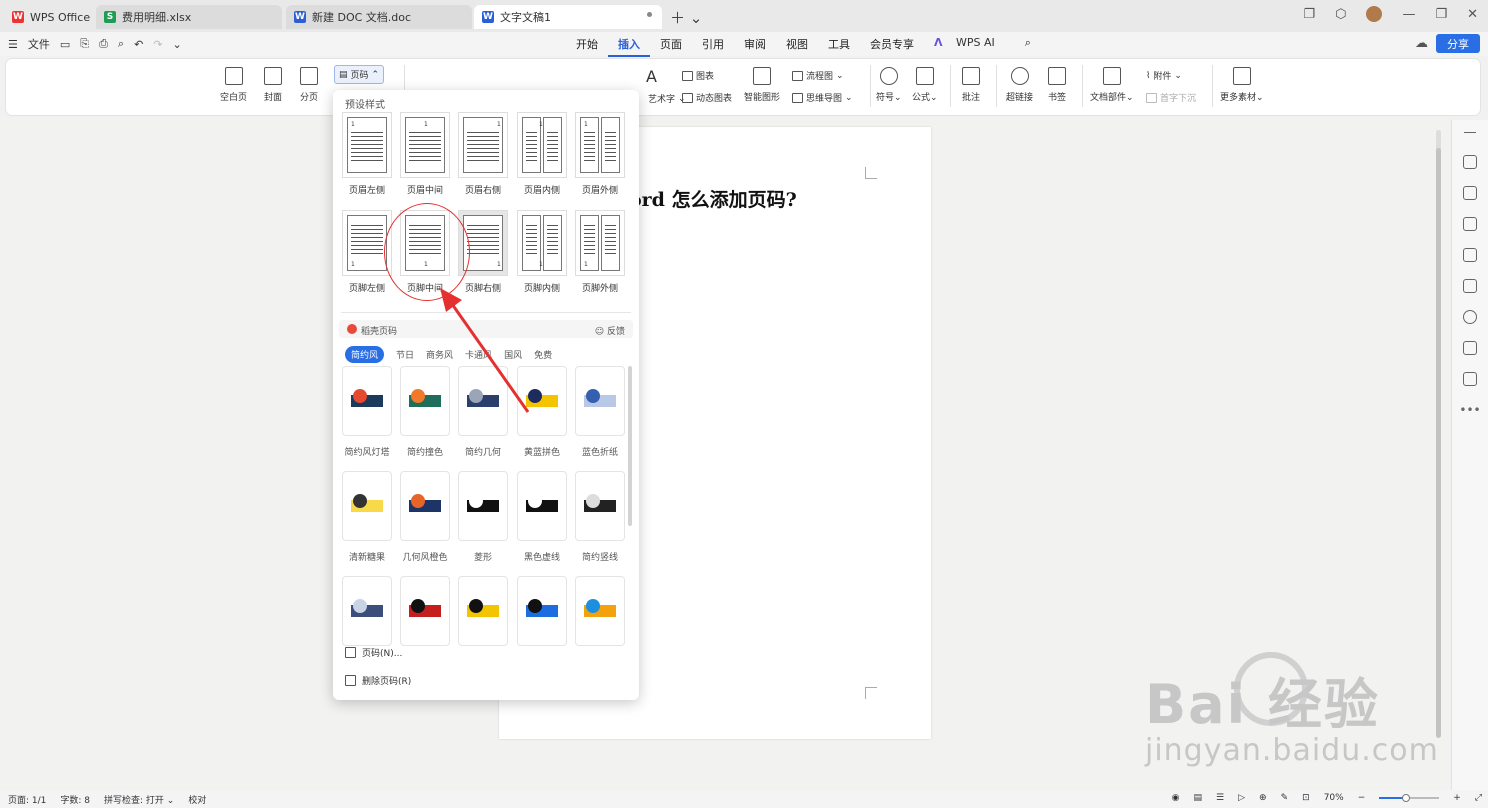  I want to click on shirt-icon, so click(1470, 348).